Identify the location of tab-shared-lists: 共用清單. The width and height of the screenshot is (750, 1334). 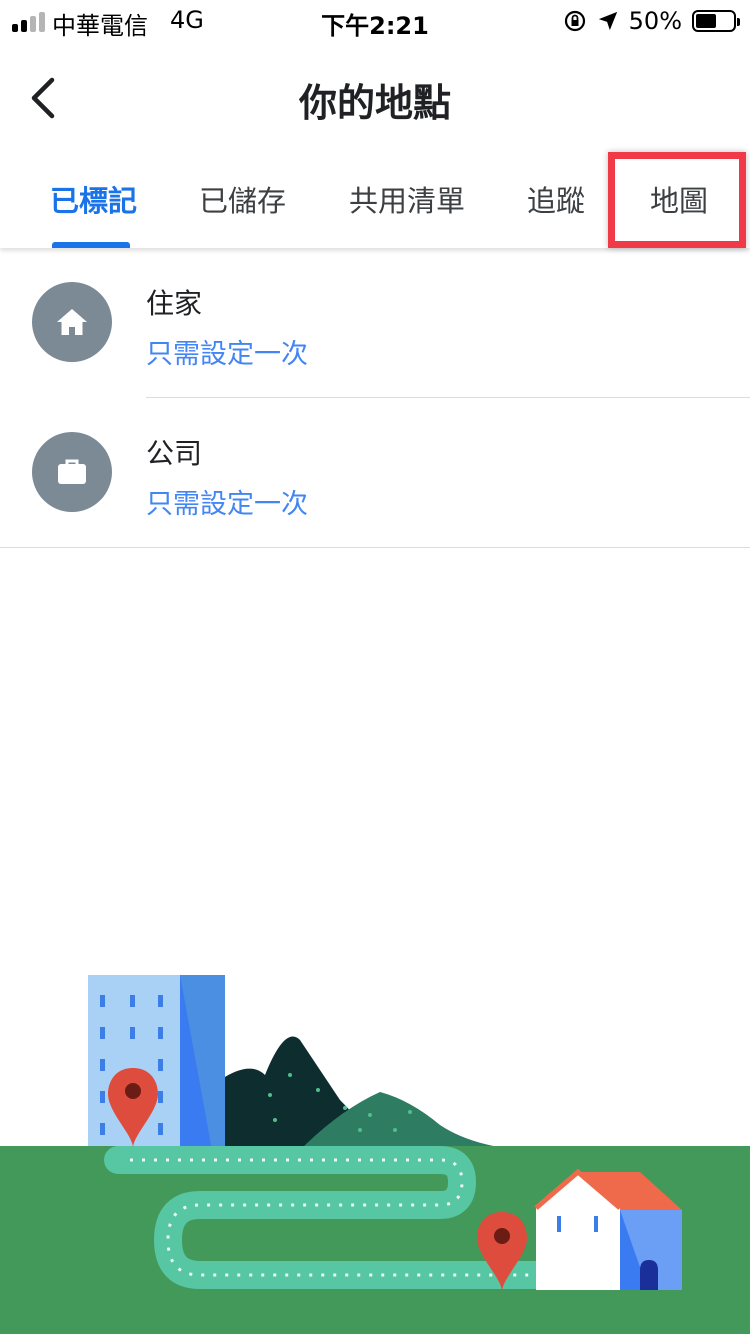
(407, 199).